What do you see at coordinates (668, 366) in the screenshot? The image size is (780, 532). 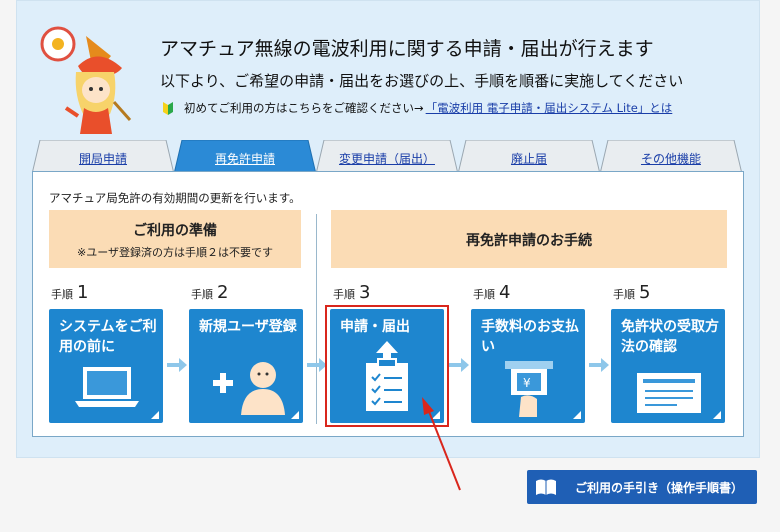 I see `step-card-license-delivery: 免許状の受取方法の確認` at bounding box center [668, 366].